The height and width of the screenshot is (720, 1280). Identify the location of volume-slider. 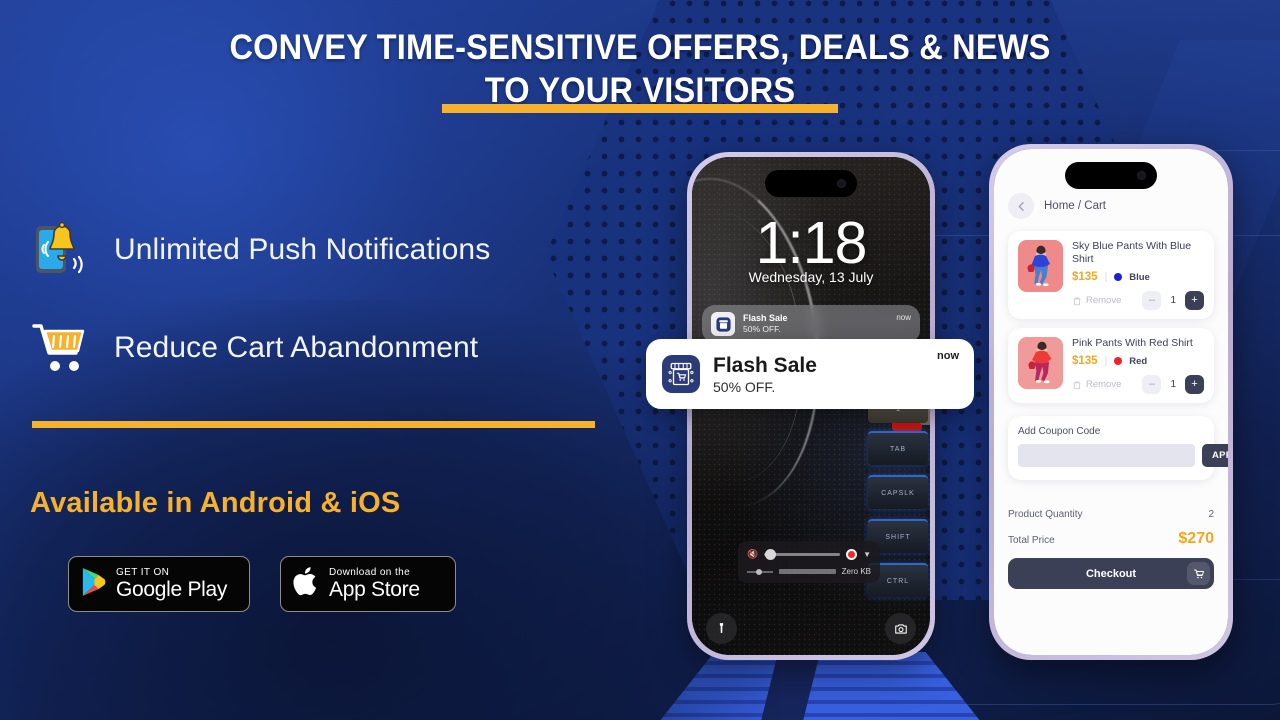
(802, 554).